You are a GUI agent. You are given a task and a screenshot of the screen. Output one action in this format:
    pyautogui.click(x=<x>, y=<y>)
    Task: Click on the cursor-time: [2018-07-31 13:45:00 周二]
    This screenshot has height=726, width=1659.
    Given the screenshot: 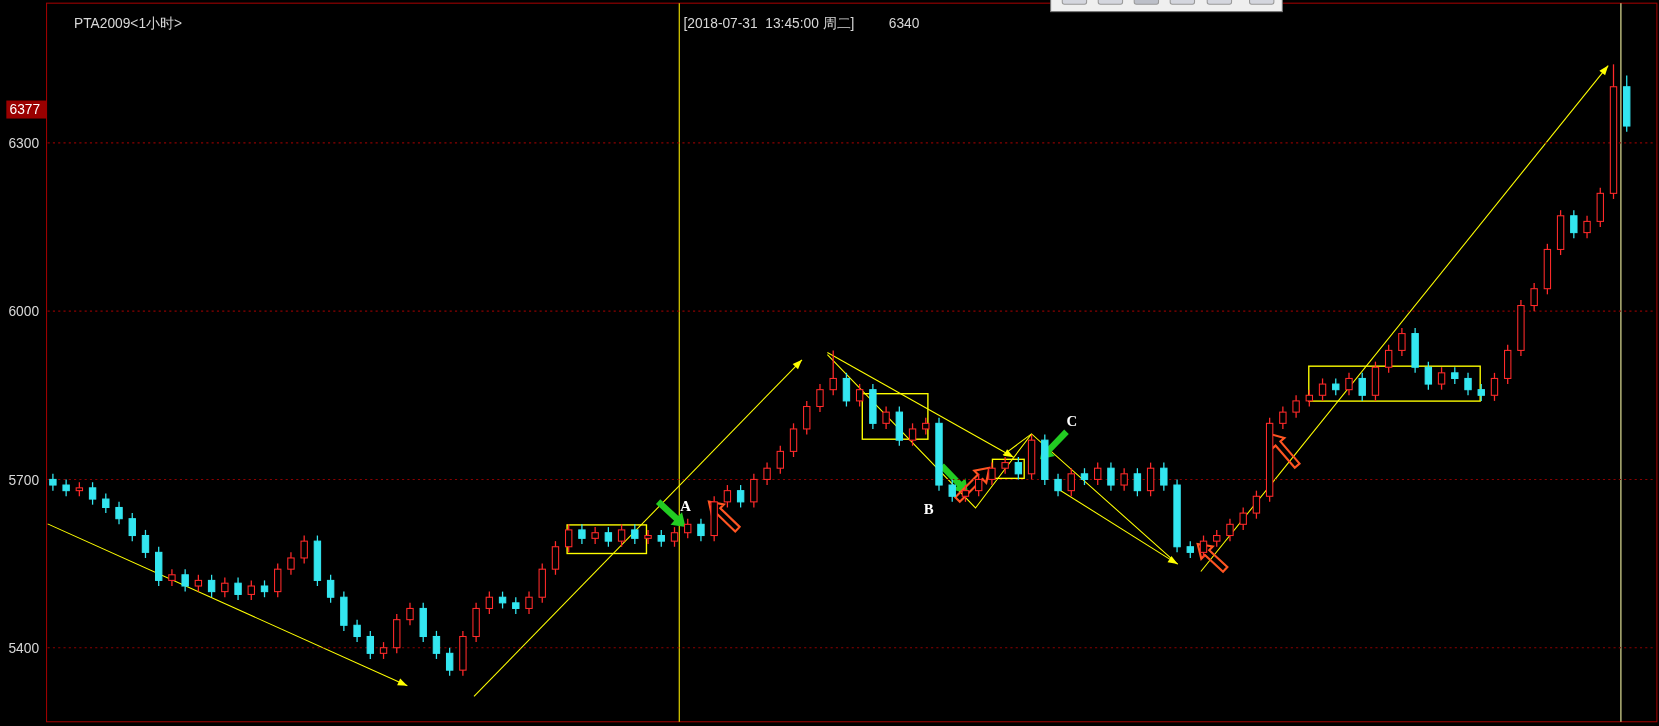 What is the action you would take?
    pyautogui.click(x=769, y=23)
    